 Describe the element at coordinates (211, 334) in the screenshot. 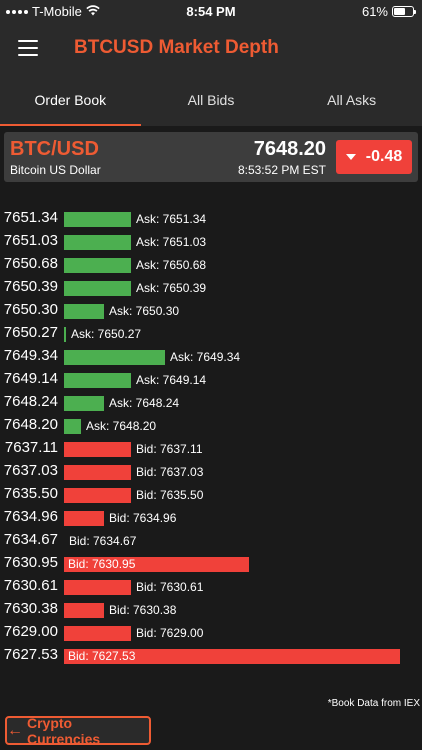

I see `order-book-row: 7650.27 Ask: 7650.27` at that location.